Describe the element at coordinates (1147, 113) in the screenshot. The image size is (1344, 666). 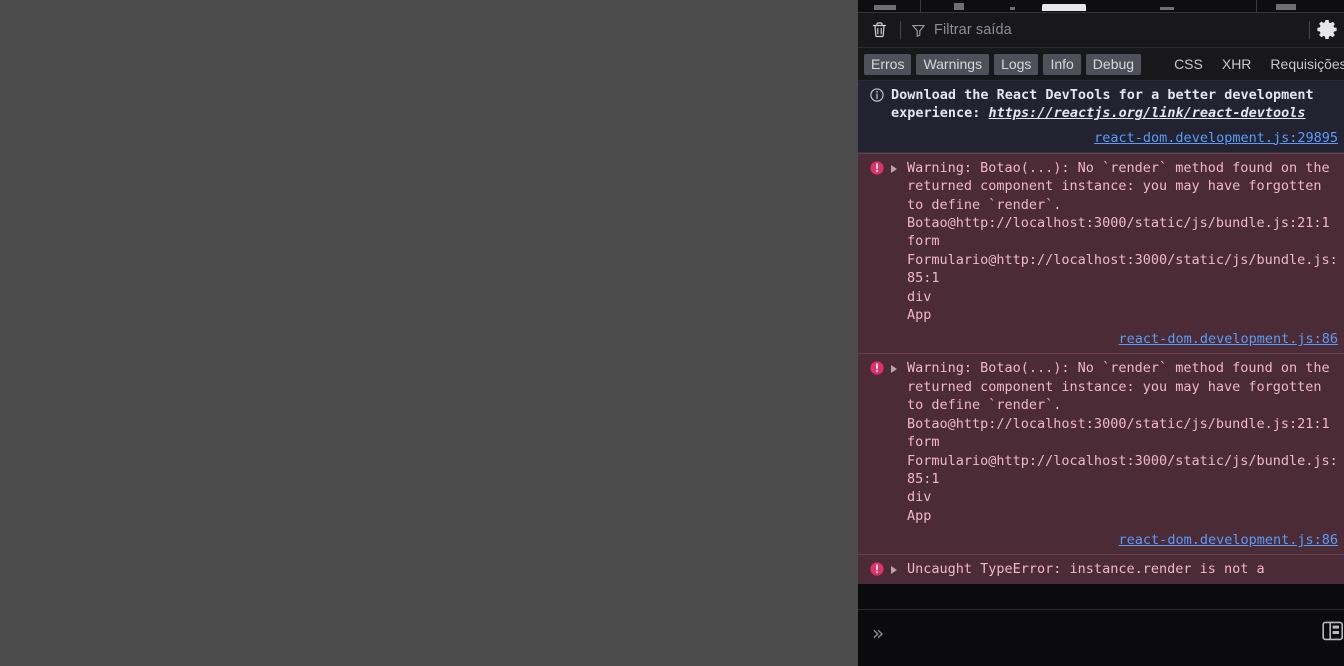
I see `react-devtools-link: https://reactjs.org/link/react-devtools` at that location.